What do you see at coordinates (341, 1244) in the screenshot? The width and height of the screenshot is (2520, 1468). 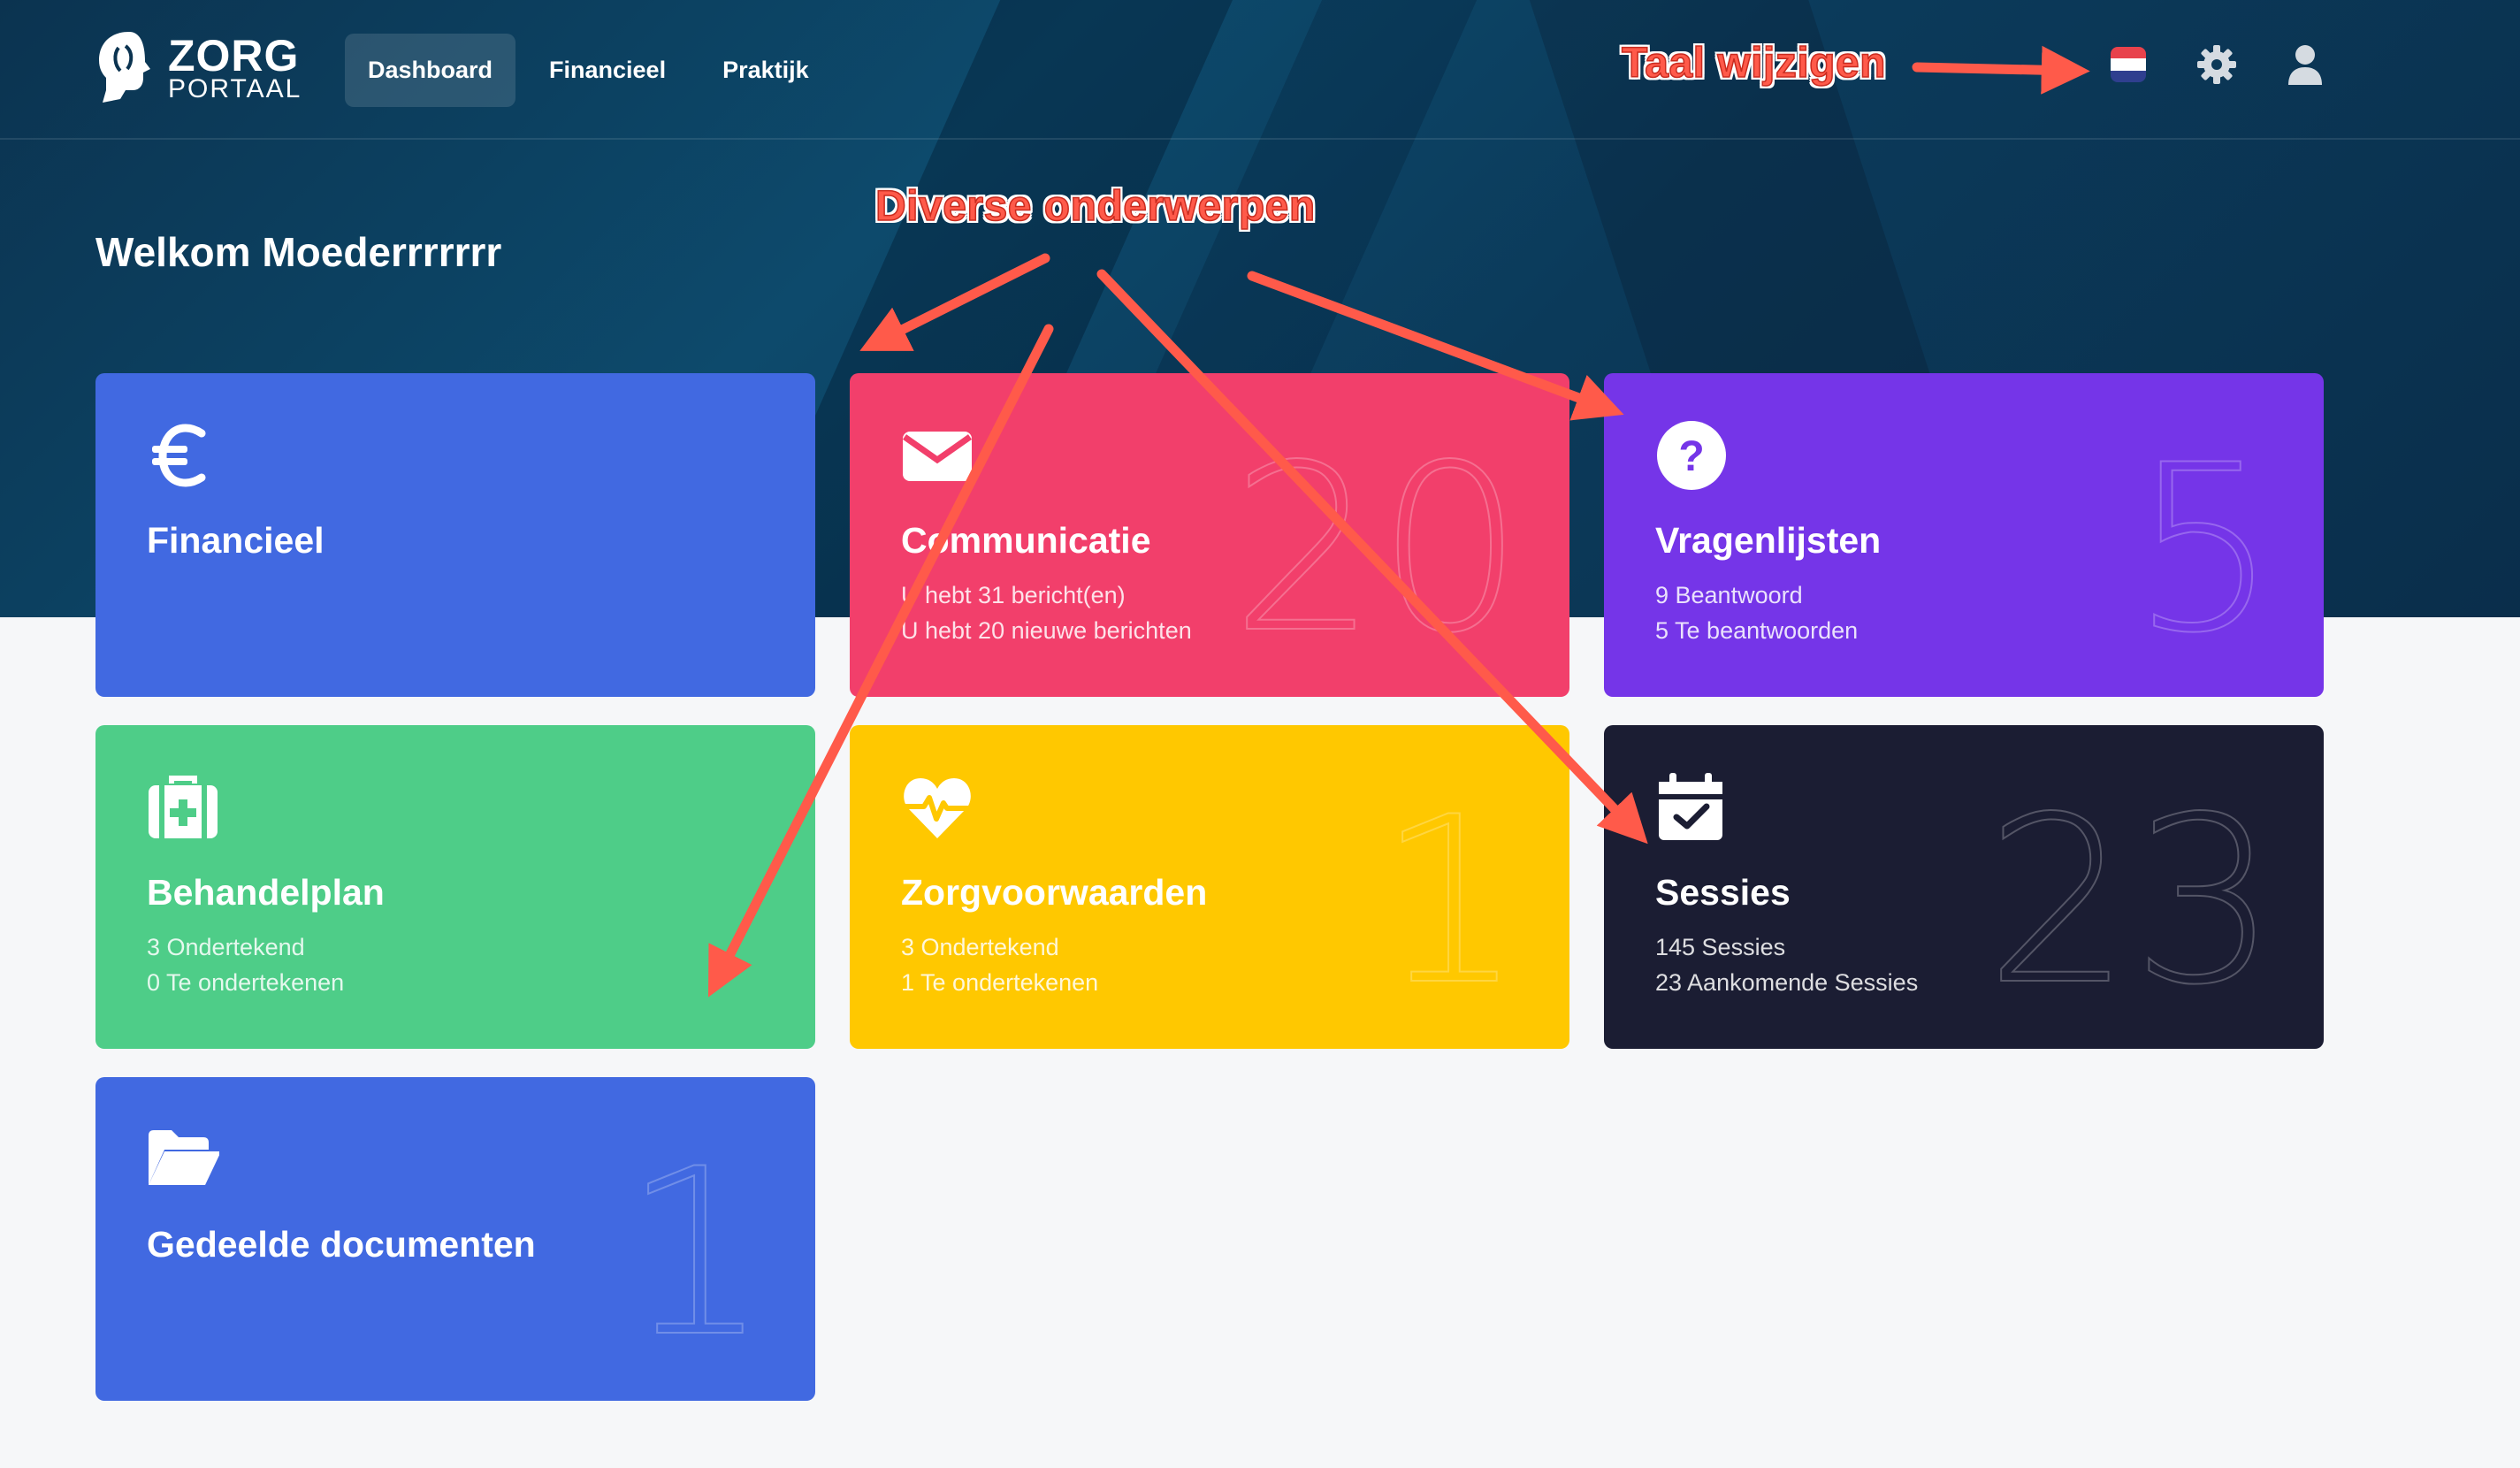 I see `card-title: Gedeelde documenten` at bounding box center [341, 1244].